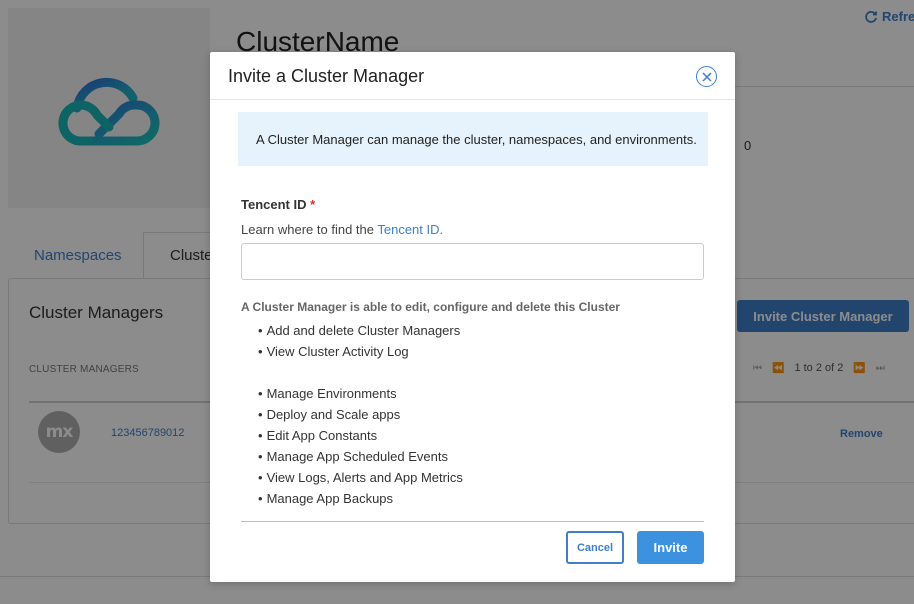  Describe the element at coordinates (360, 477) in the screenshot. I see `permission-item: • View Logs, Alerts and App Metrics` at that location.